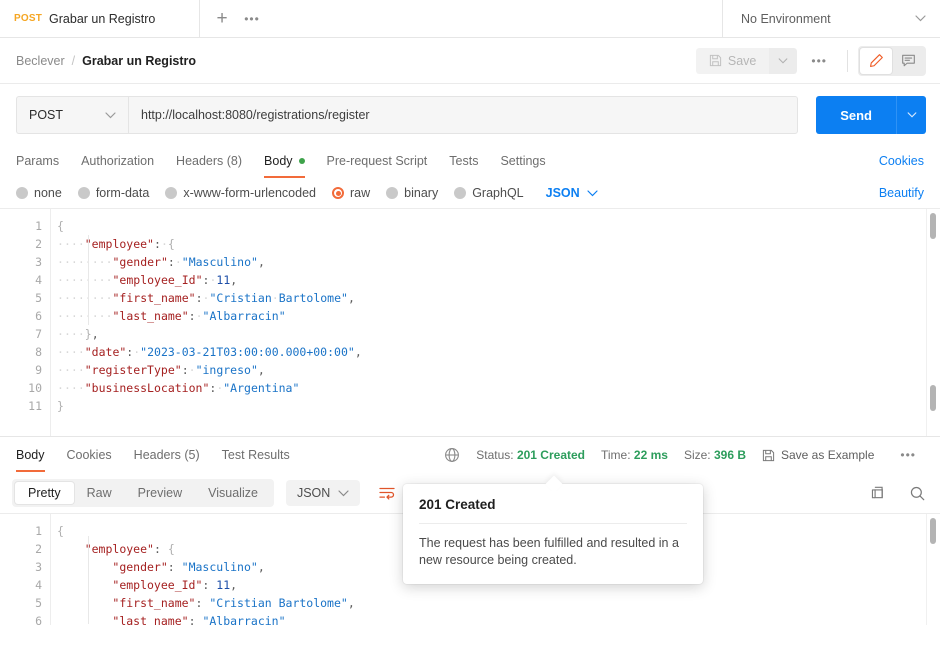 Image resolution: width=940 pixels, height=655 pixels. I want to click on response-tabs: Body Cookies Headers (5) Test Results, so click(153, 455).